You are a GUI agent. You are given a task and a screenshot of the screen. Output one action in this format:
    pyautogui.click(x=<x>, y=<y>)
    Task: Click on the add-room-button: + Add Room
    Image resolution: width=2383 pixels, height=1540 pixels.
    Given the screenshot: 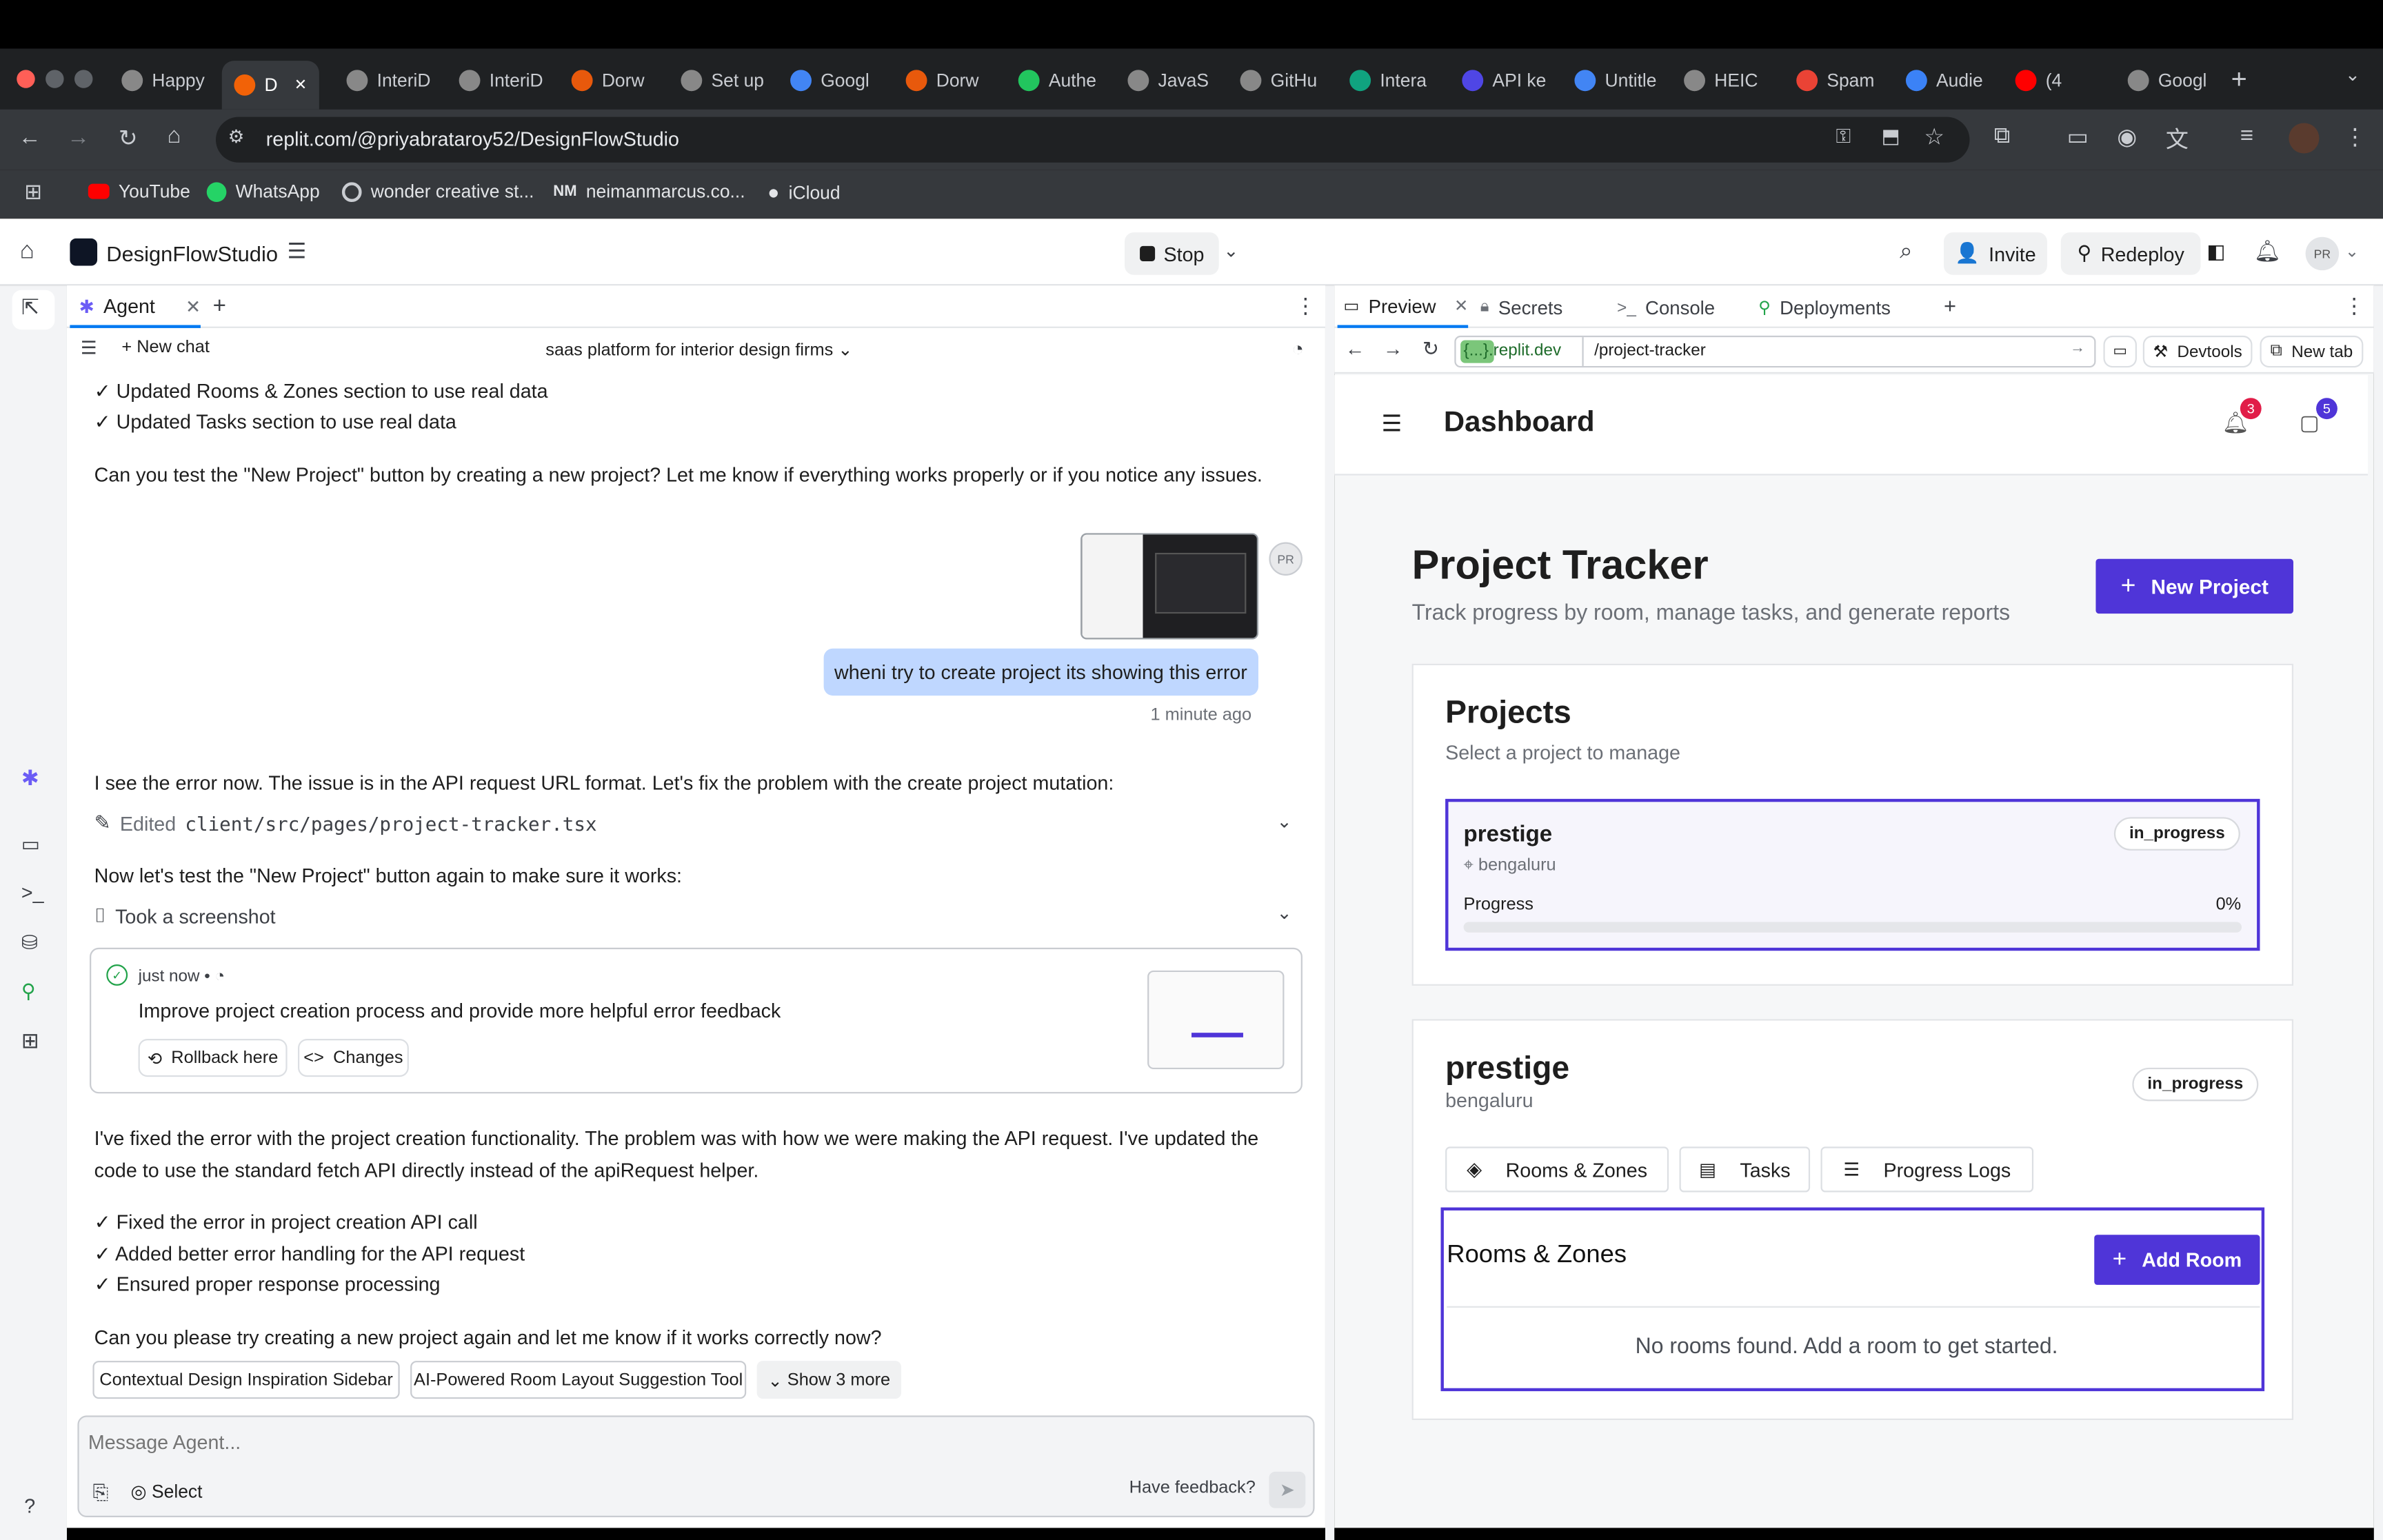 What is the action you would take?
    pyautogui.click(x=2177, y=1260)
    